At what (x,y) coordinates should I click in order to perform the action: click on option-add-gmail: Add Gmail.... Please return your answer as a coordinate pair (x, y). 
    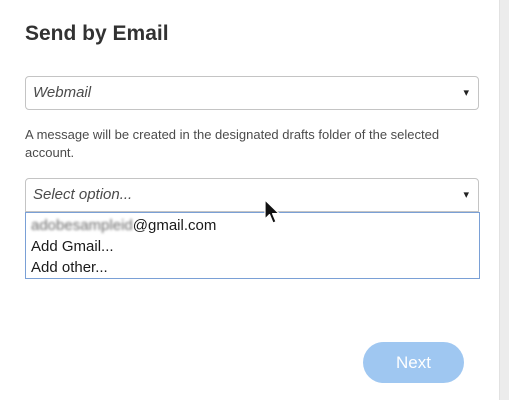
    Looking at the image, I should click on (252, 246).